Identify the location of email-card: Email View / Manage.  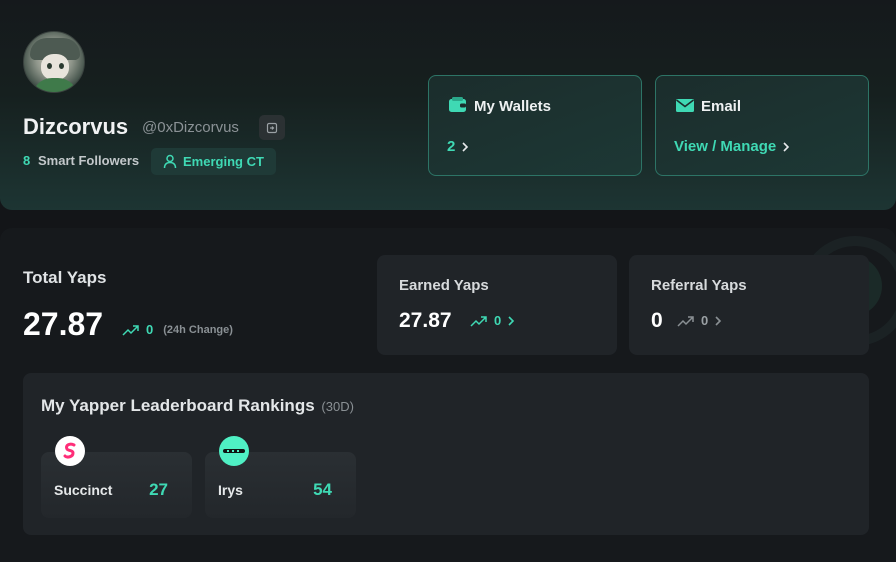
(762, 125).